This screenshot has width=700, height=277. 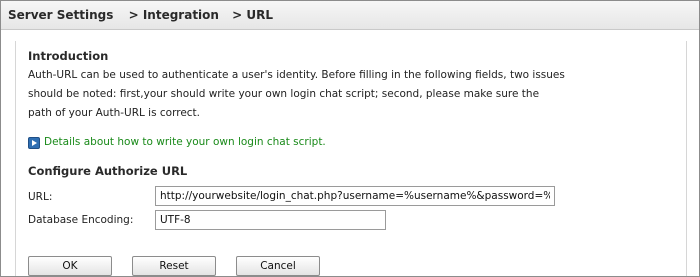 What do you see at coordinates (174, 266) in the screenshot?
I see `reset-button: Reset` at bounding box center [174, 266].